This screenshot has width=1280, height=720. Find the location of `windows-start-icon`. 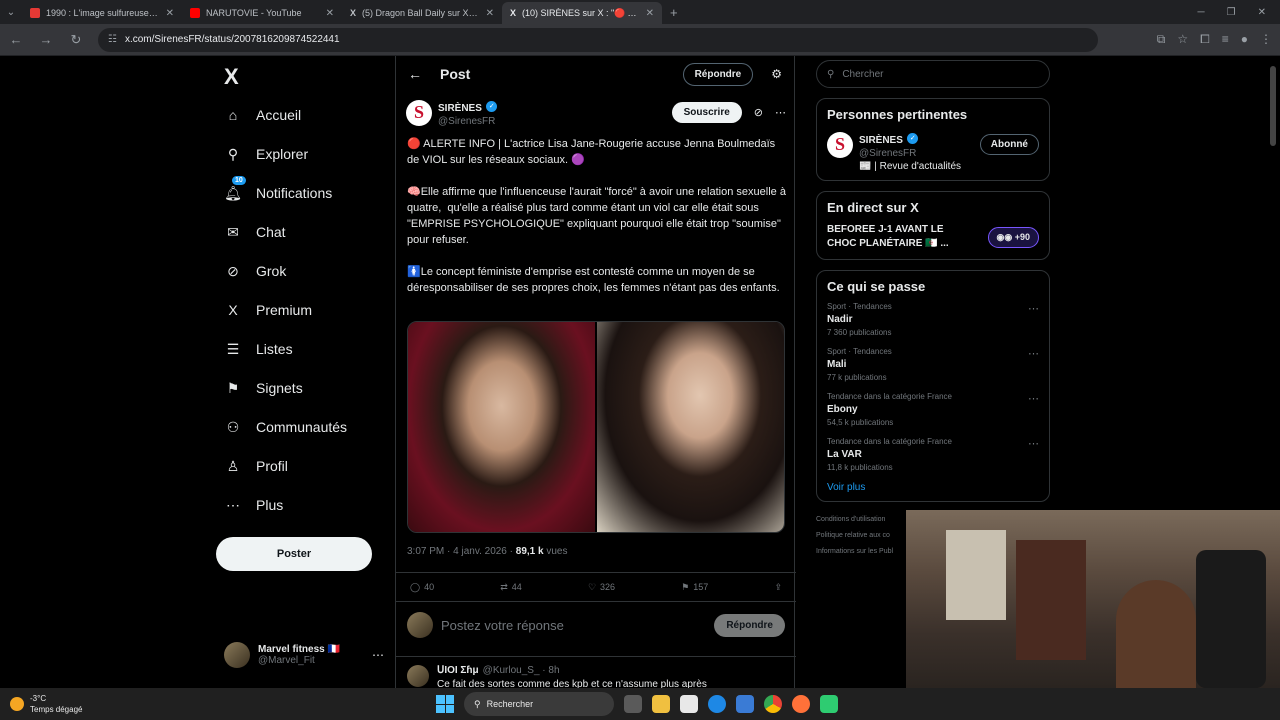

windows-start-icon is located at coordinates (445, 704).